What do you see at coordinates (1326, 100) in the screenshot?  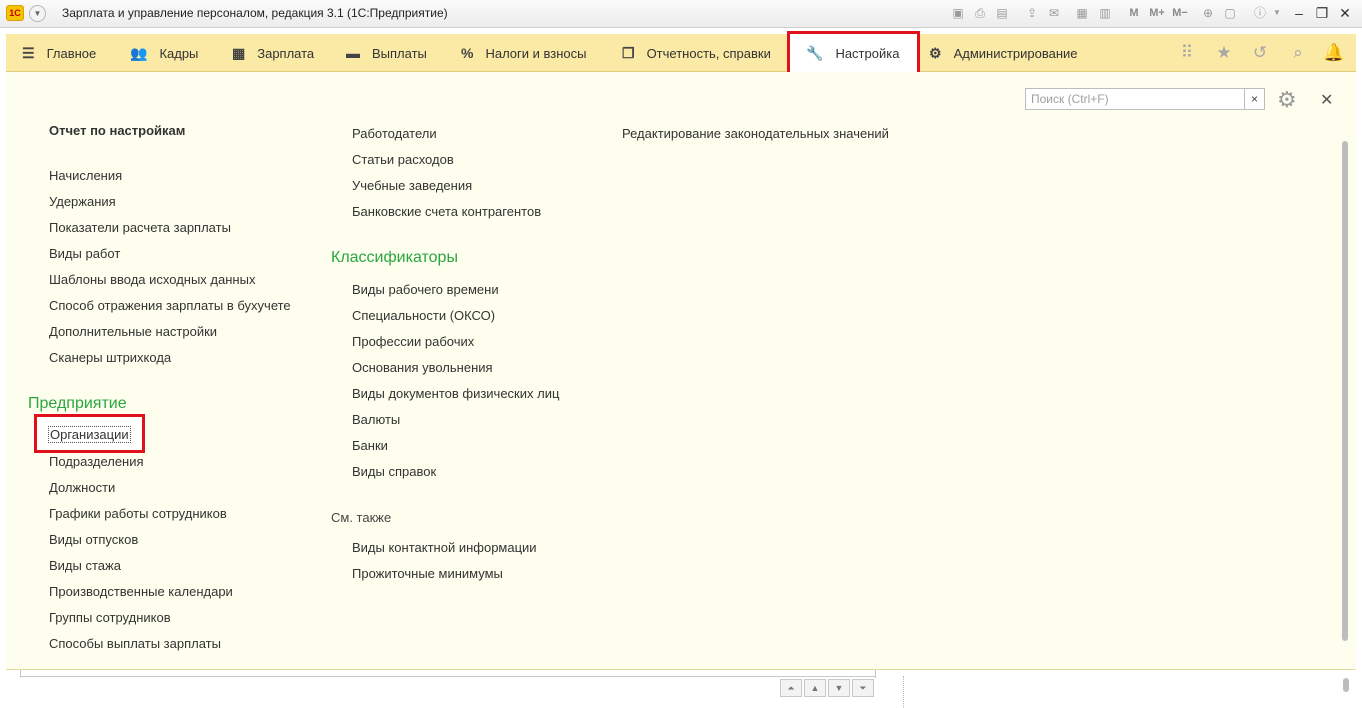 I see `close-panel-button: ✕` at bounding box center [1326, 100].